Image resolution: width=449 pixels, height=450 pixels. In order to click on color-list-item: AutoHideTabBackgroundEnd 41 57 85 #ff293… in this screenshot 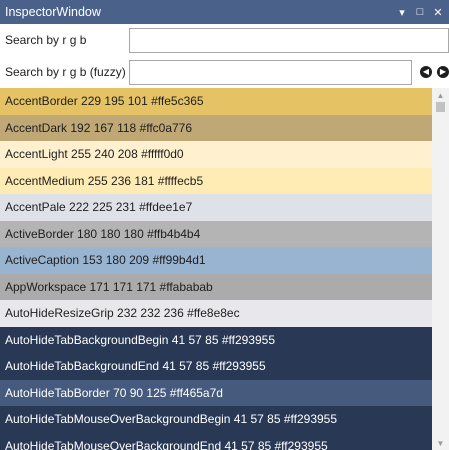, I will do `click(216, 366)`.